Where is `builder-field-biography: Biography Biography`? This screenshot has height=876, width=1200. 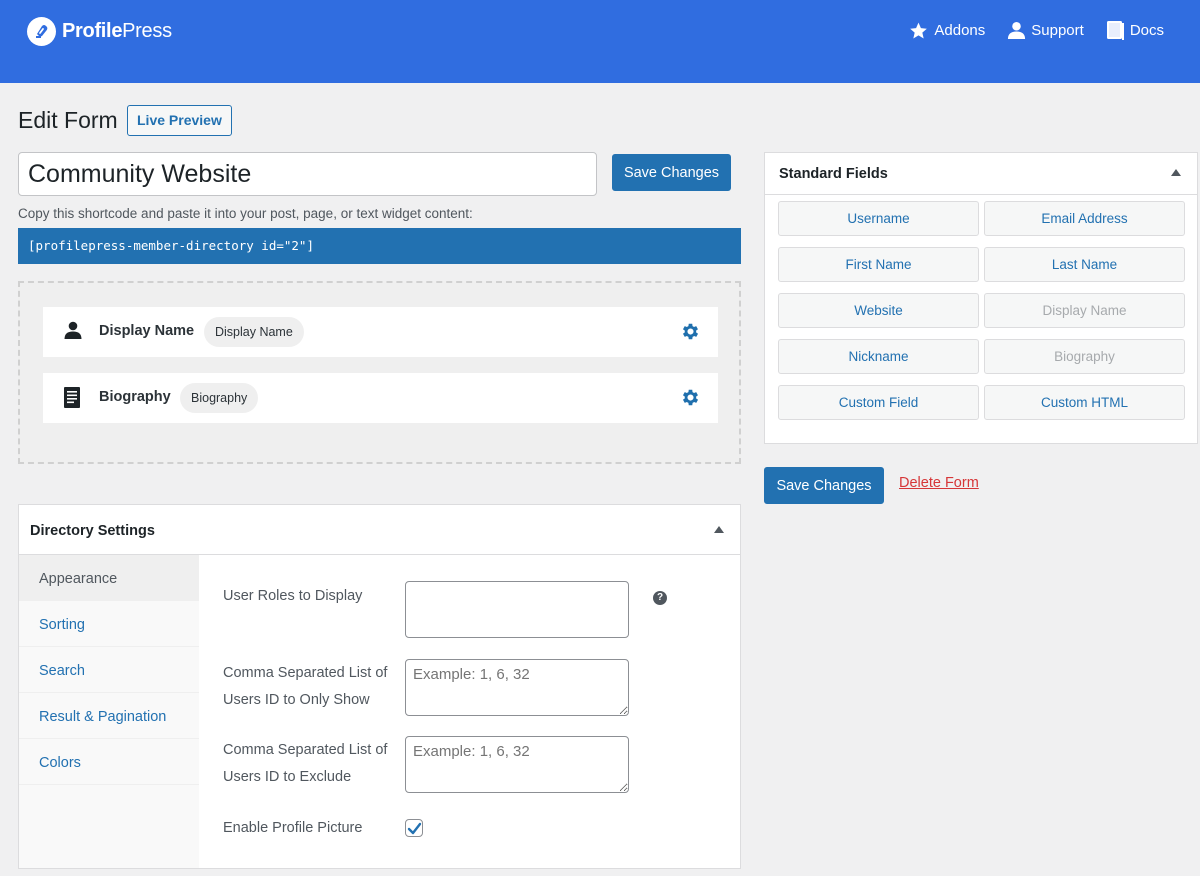 builder-field-biography: Biography Biography is located at coordinates (380, 398).